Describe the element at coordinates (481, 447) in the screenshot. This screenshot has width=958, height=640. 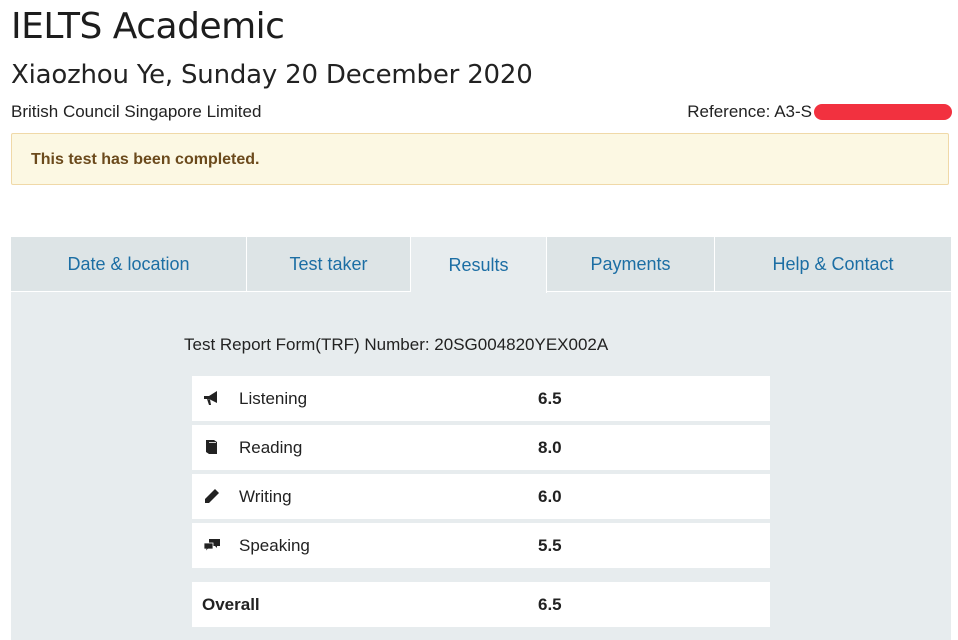
I see `result-row-reading: Reading 8.0` at that location.